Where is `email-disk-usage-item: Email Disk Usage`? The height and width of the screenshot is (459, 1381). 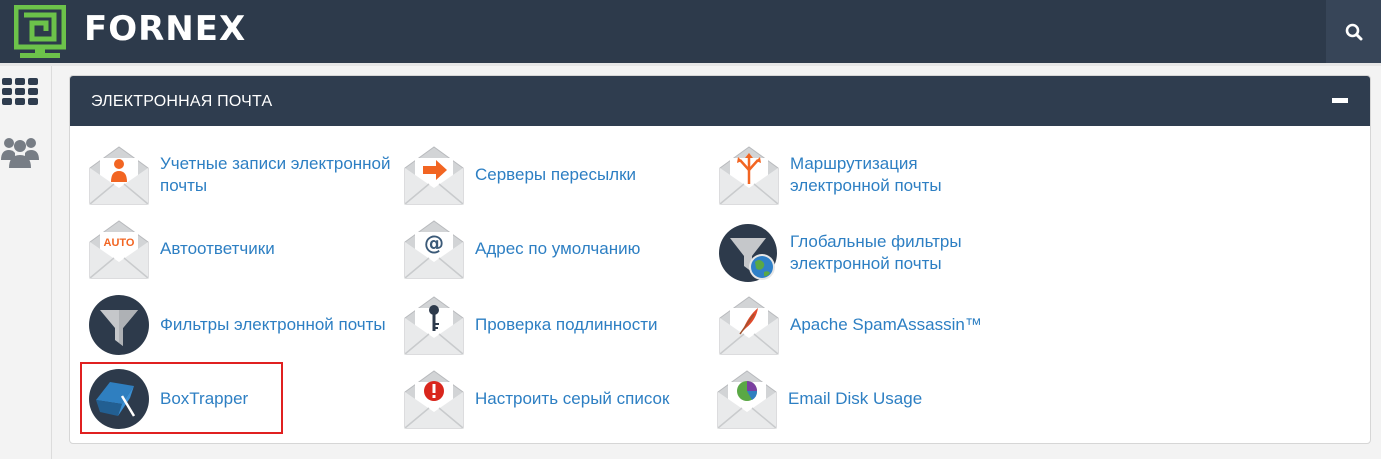 email-disk-usage-item: Email Disk Usage is located at coordinates (819, 399).